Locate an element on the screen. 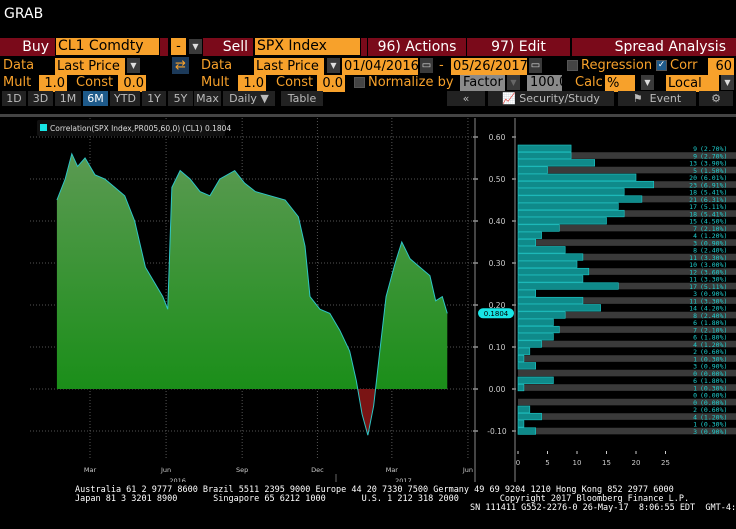 Image resolution: width=736 pixels, height=529 pixels. y-tick-label: 0.10 is located at coordinates (497, 347).